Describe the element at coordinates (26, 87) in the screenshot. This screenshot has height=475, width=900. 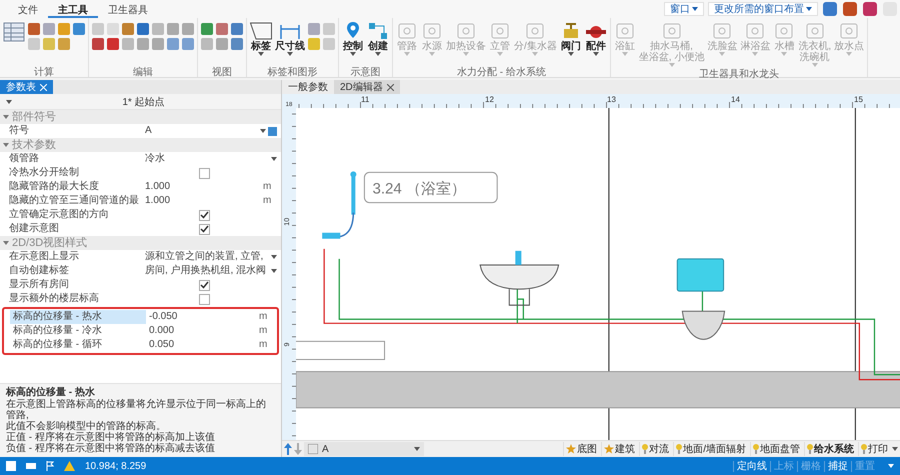
I see `panel-tab: 参数表` at that location.